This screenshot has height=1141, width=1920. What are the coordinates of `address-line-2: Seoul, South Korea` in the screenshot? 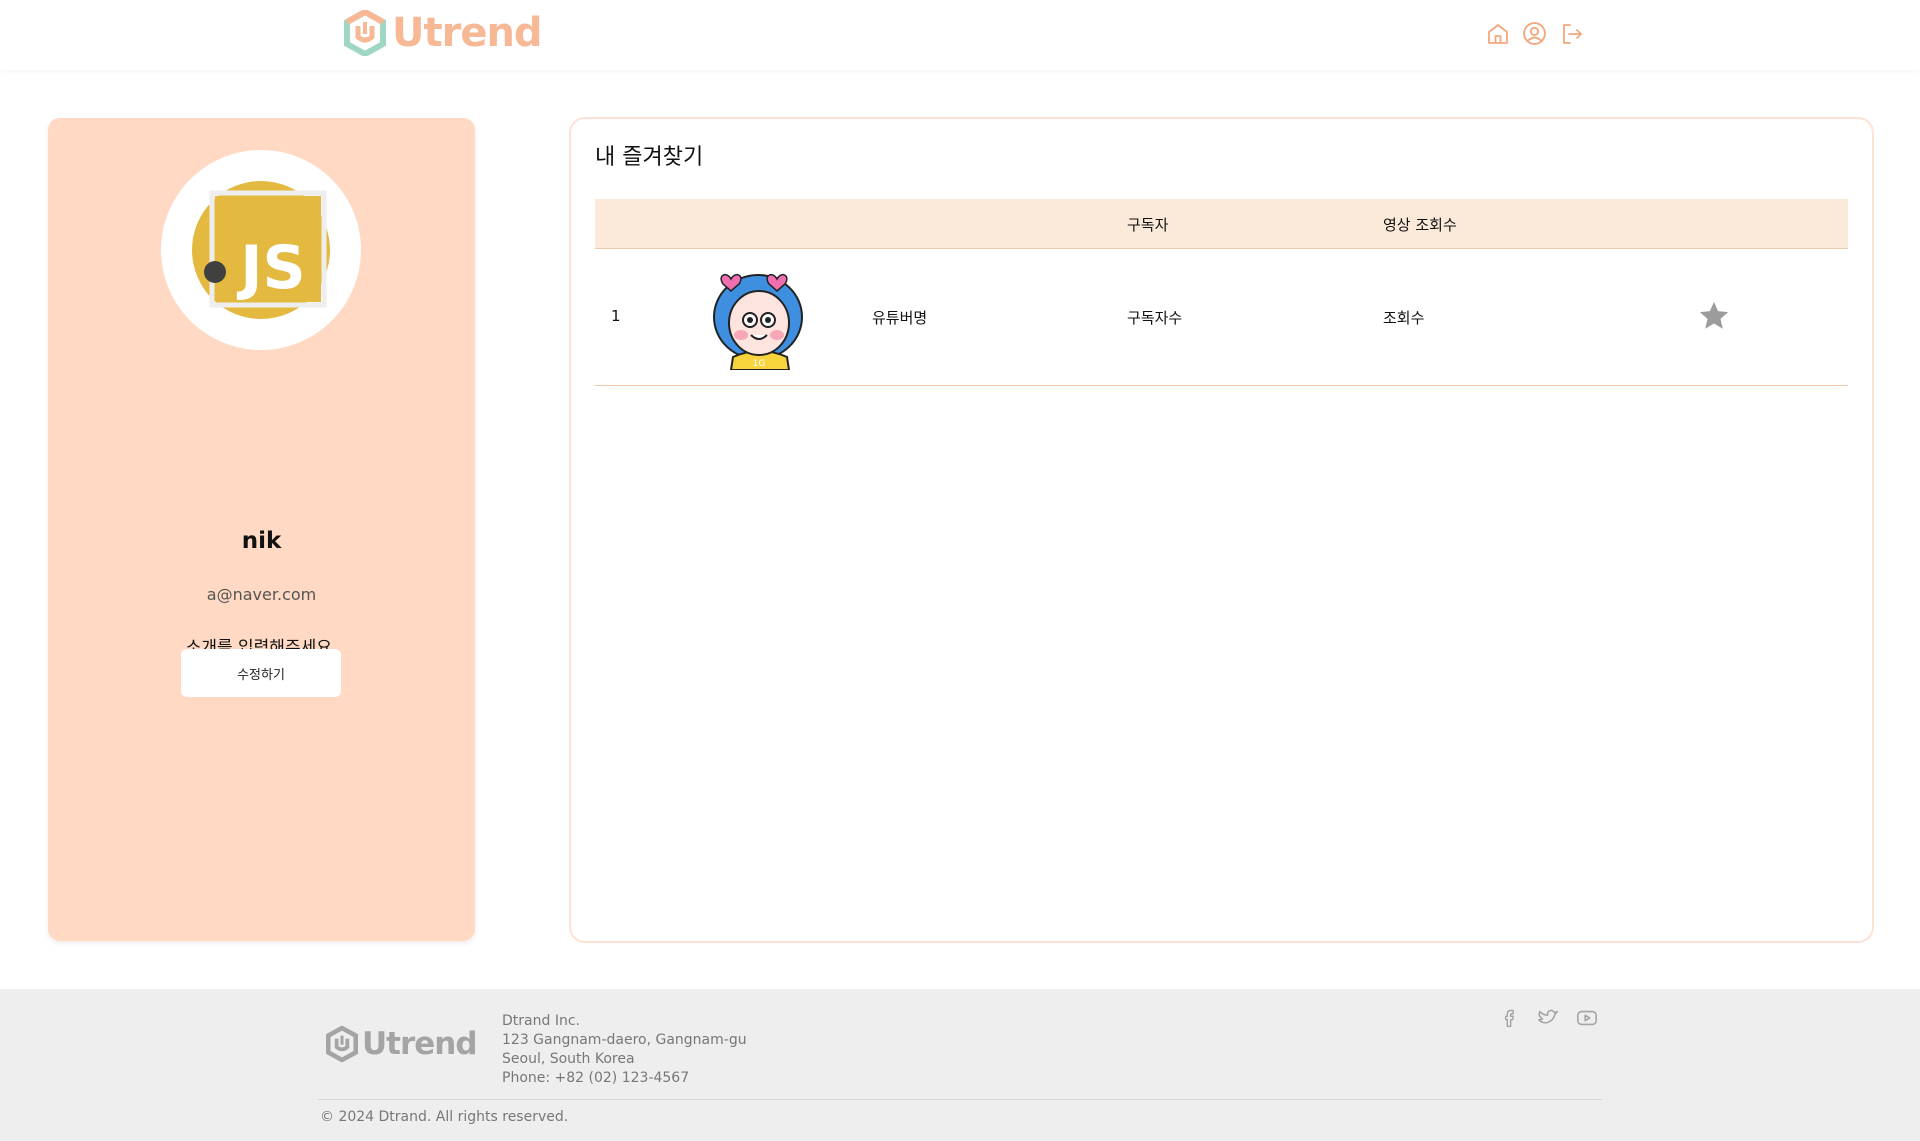 It's located at (568, 1059).